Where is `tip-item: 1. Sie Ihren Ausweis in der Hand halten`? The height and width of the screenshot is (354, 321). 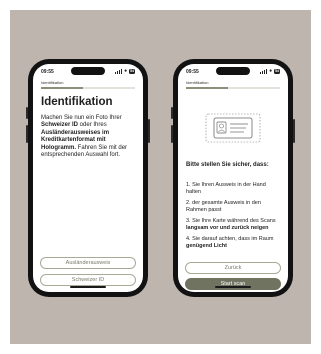 tip-item: 1. Sie Ihren Ausweis in der Hand halten is located at coordinates (226, 188).